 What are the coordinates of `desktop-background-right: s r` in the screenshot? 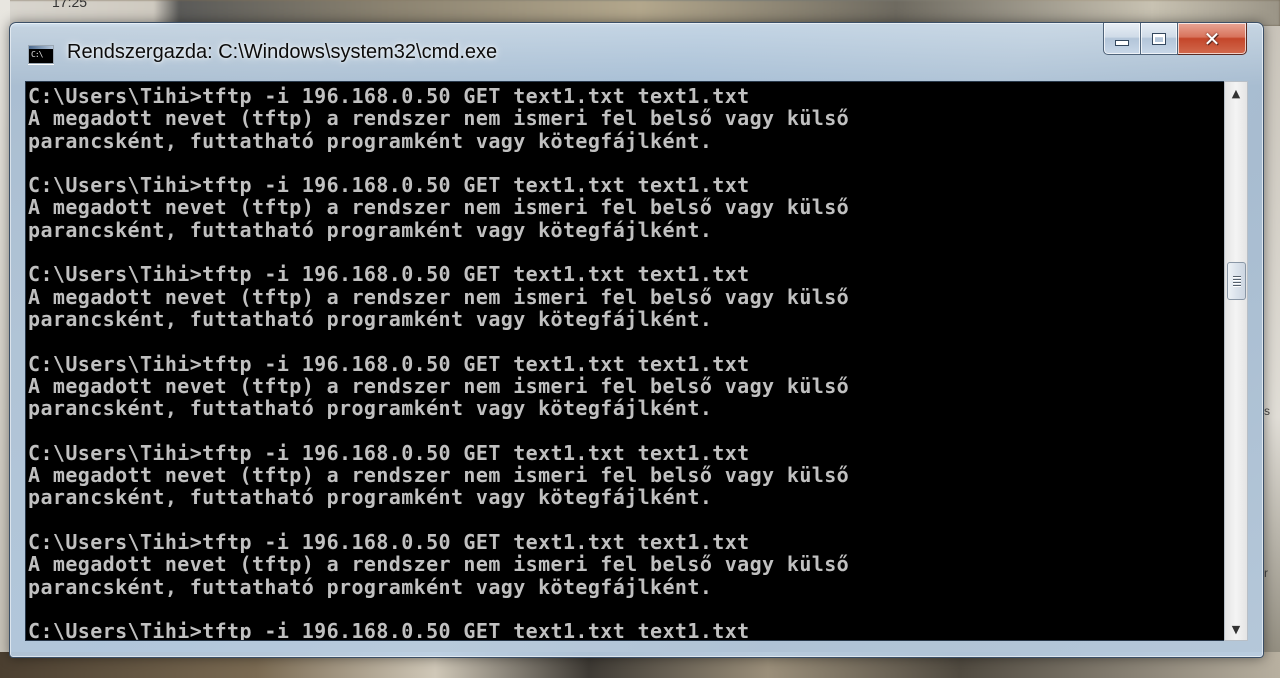 It's located at (1271, 352).